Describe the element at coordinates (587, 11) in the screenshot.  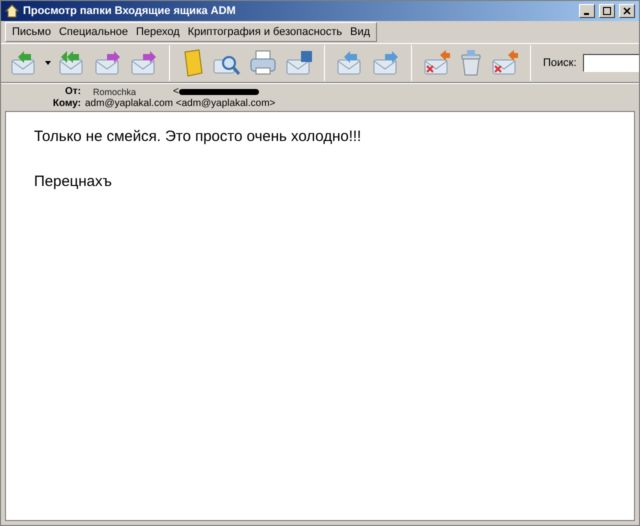
I see `minimize-button` at that location.